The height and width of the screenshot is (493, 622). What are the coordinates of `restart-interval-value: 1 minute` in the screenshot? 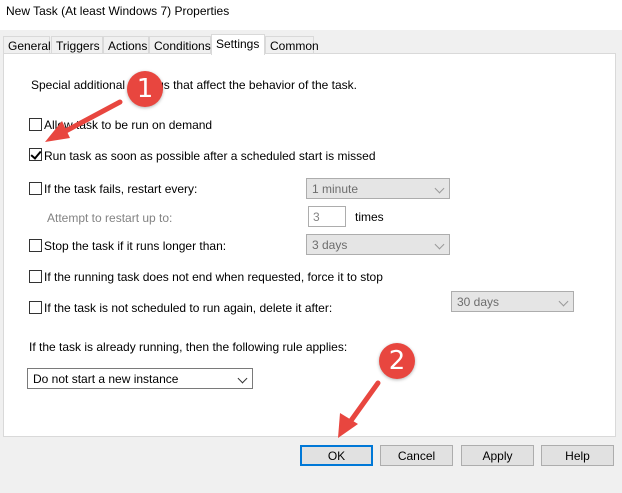 It's located at (335, 189).